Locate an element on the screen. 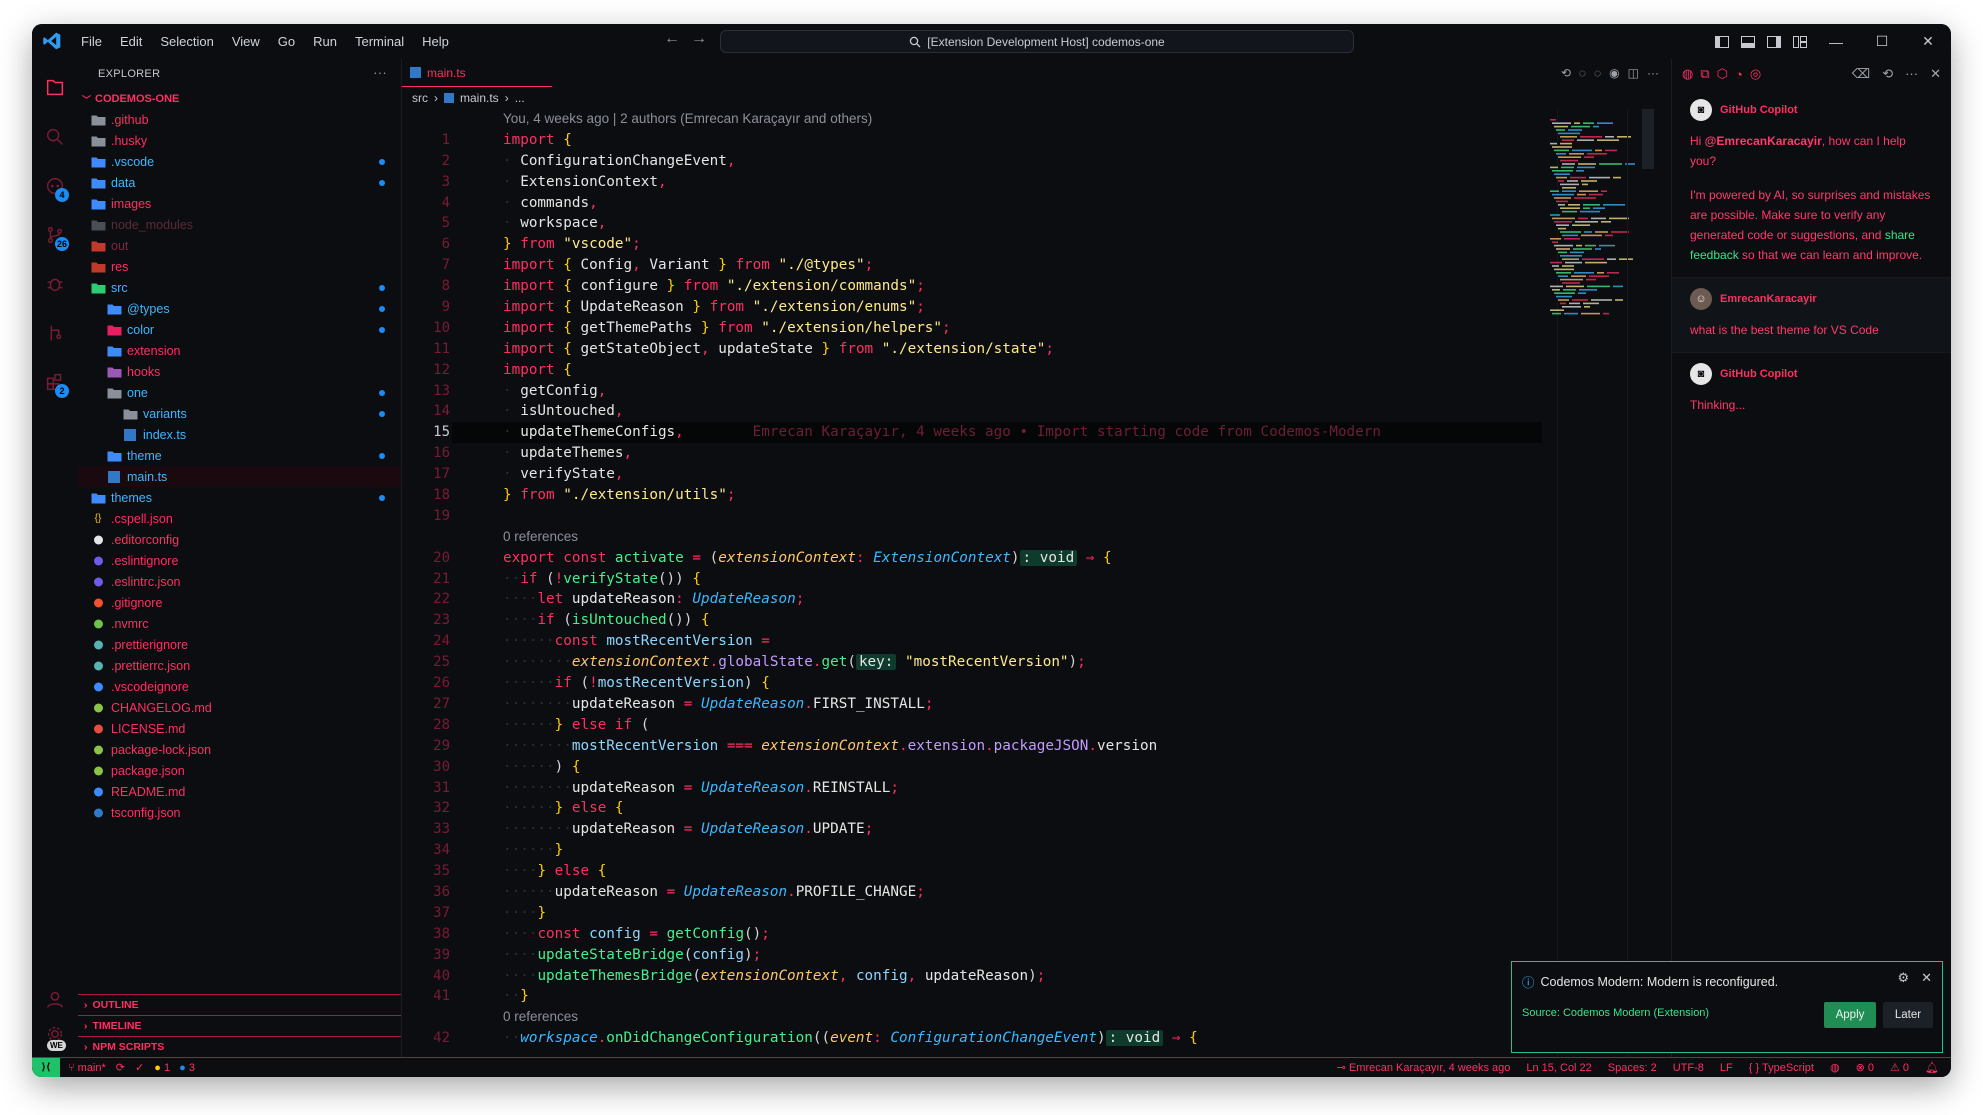  breadcrumb-src: src is located at coordinates (420, 98).